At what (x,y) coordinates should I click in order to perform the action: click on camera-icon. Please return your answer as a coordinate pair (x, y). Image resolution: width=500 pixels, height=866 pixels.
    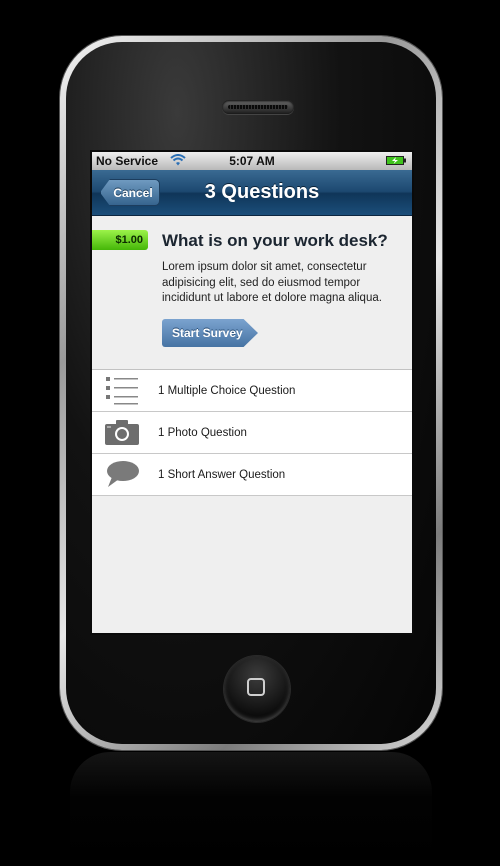
    Looking at the image, I should click on (122, 432).